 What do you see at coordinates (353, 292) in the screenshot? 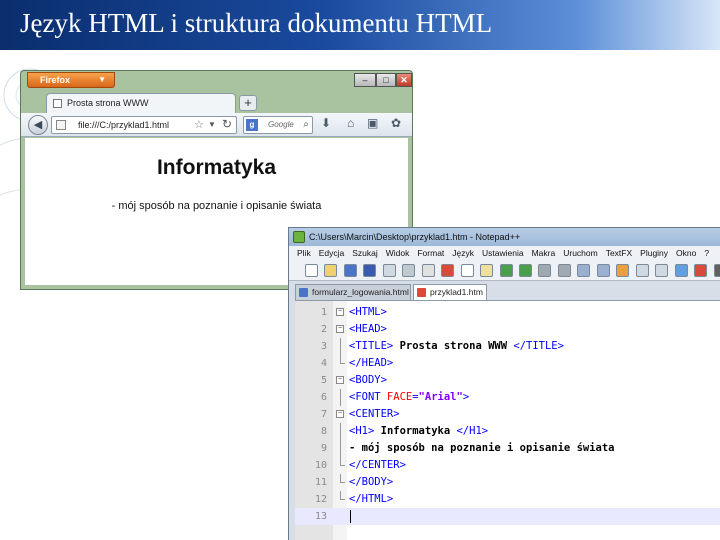
I see `tab-formularz-logowania: formularz_logowania.html` at bounding box center [353, 292].